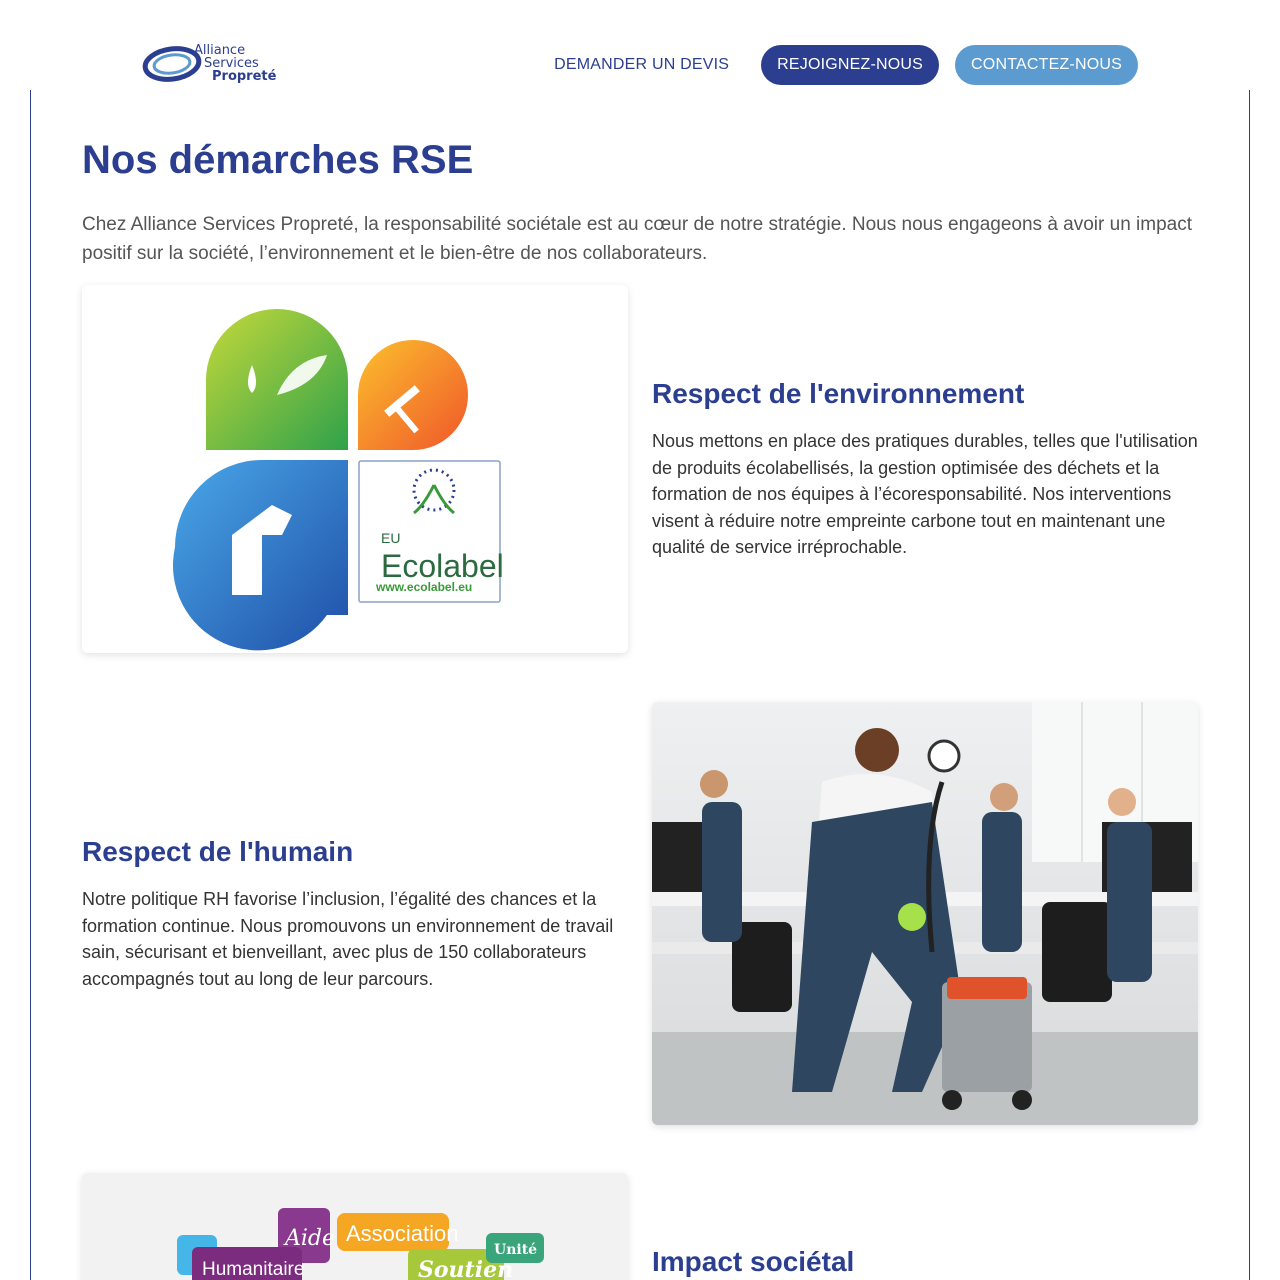 The width and height of the screenshot is (1280, 1280). Describe the element at coordinates (515, 1250) in the screenshot. I see `bubble-unite-text: Unité` at that location.